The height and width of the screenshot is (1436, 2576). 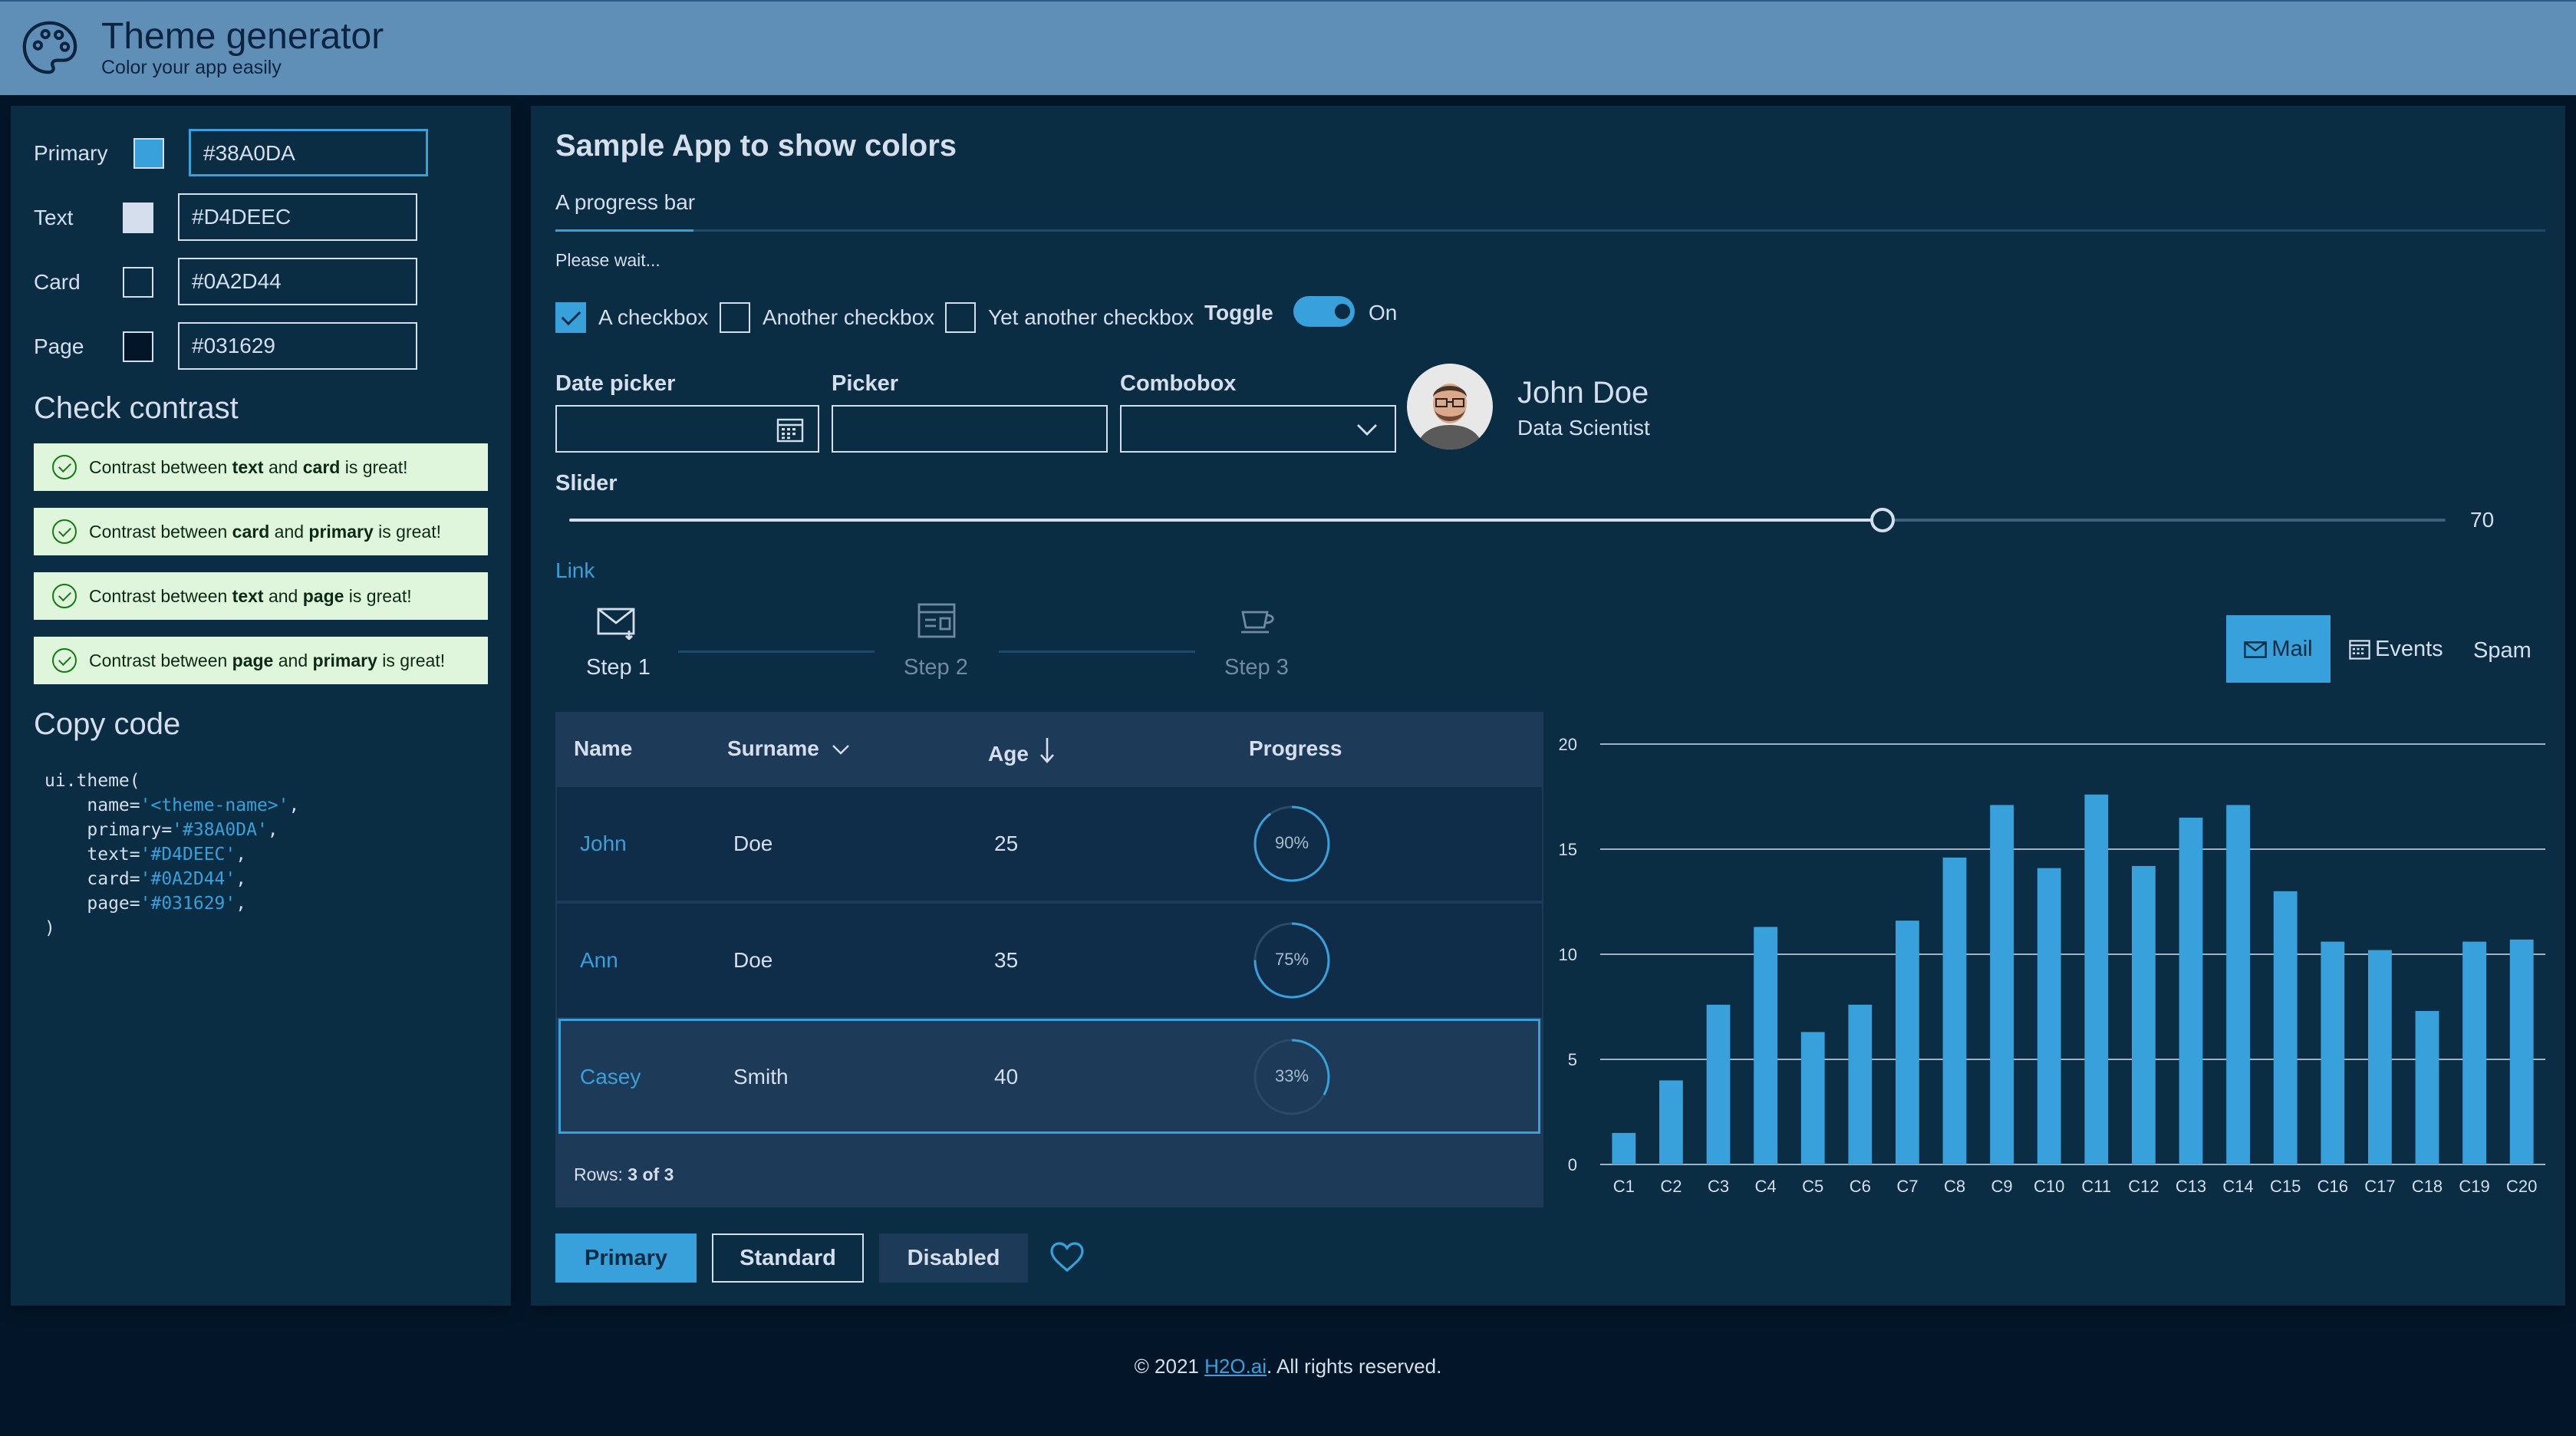 I want to click on standard-button: Standard, so click(x=788, y=1258).